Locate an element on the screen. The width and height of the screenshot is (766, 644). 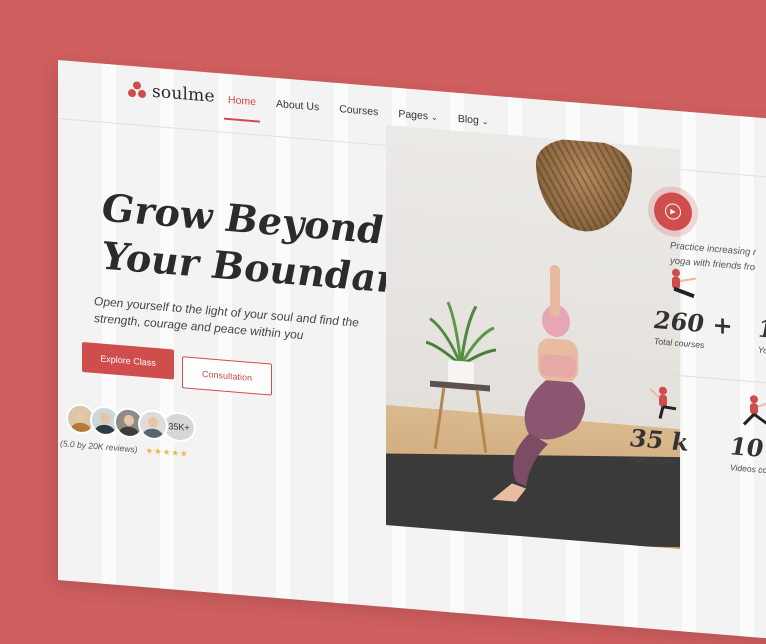
nav-item-label: Courses is located at coordinates (359, 111).